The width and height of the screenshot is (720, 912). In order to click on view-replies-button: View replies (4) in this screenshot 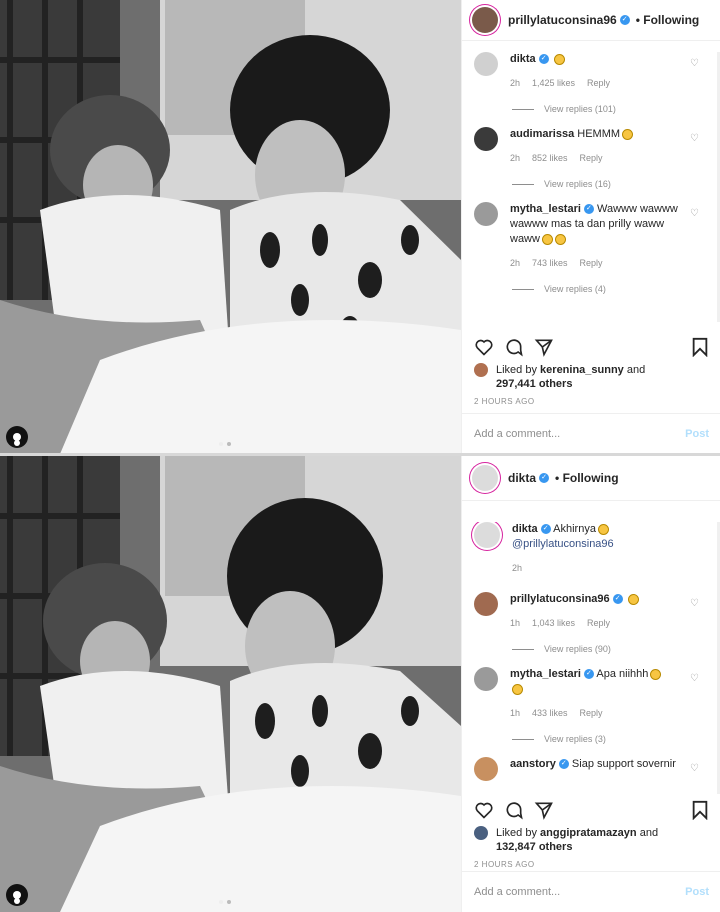, I will do `click(616, 289)`.